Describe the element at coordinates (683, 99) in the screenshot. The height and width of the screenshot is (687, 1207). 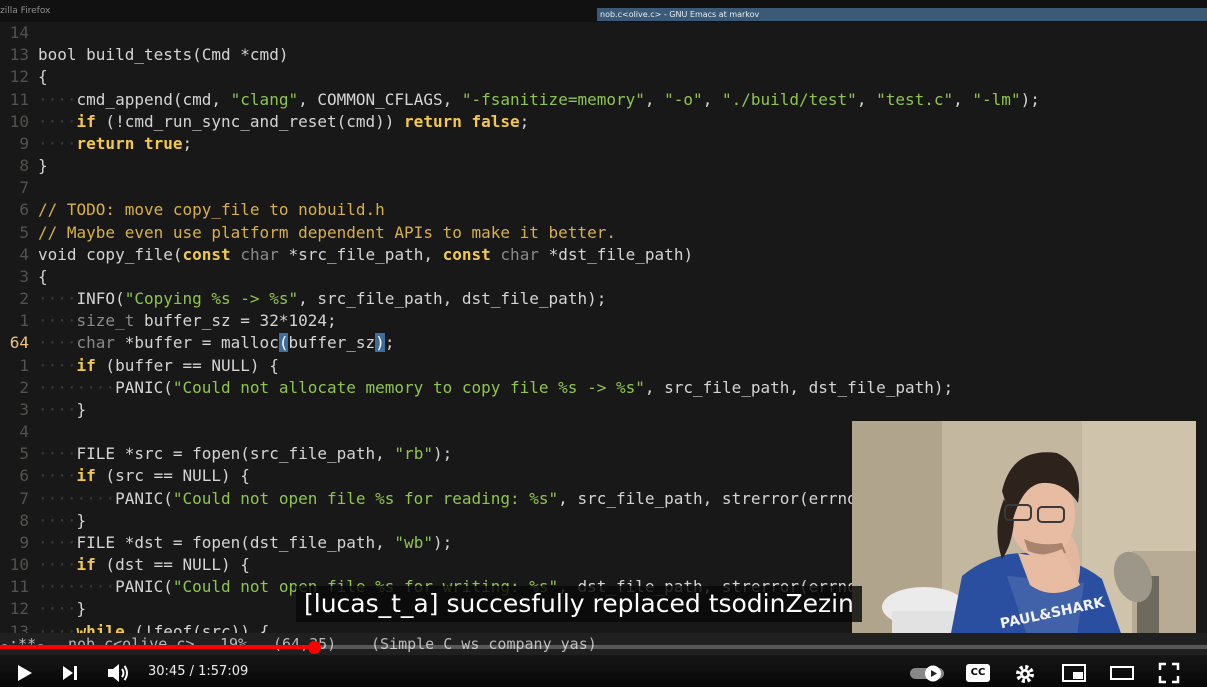
I see `code-token: "-o"` at that location.